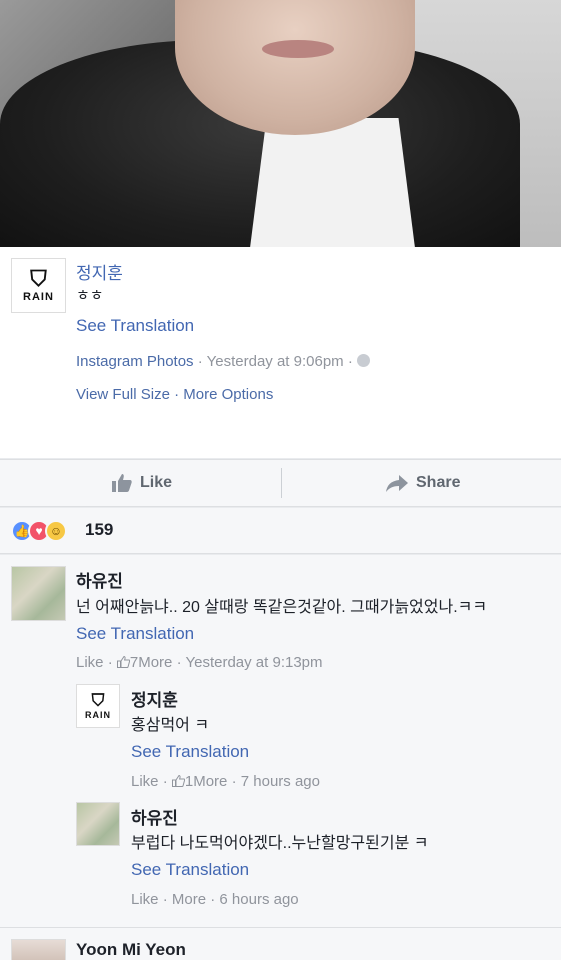 This screenshot has width=561, height=960. Describe the element at coordinates (280, 927) in the screenshot. I see `comment-divider` at that location.